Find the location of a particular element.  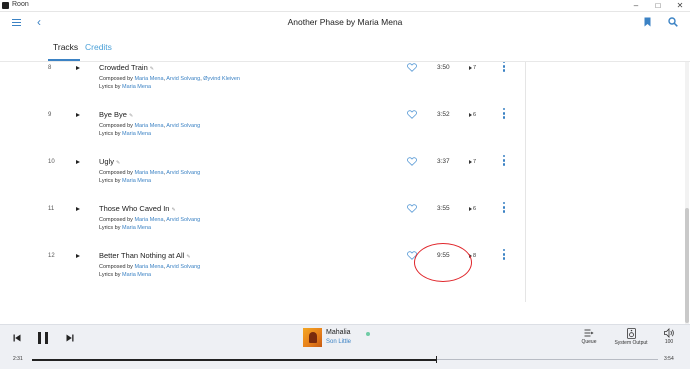

minimize-icon: – is located at coordinates (636, 5).